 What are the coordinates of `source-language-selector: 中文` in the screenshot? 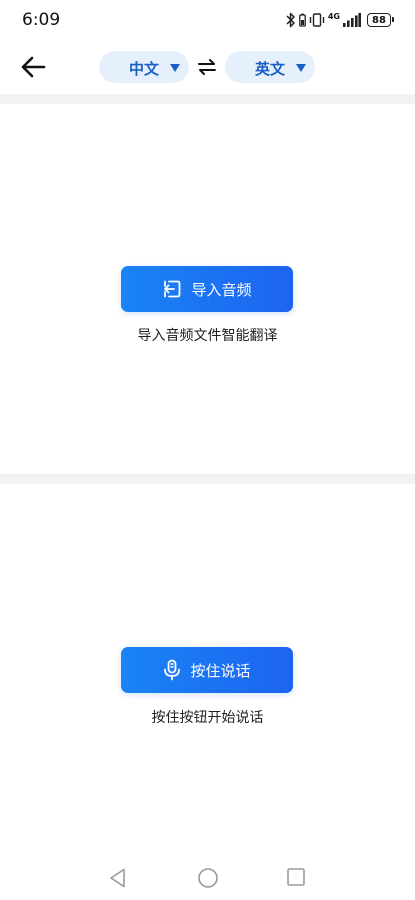 It's located at (144, 67).